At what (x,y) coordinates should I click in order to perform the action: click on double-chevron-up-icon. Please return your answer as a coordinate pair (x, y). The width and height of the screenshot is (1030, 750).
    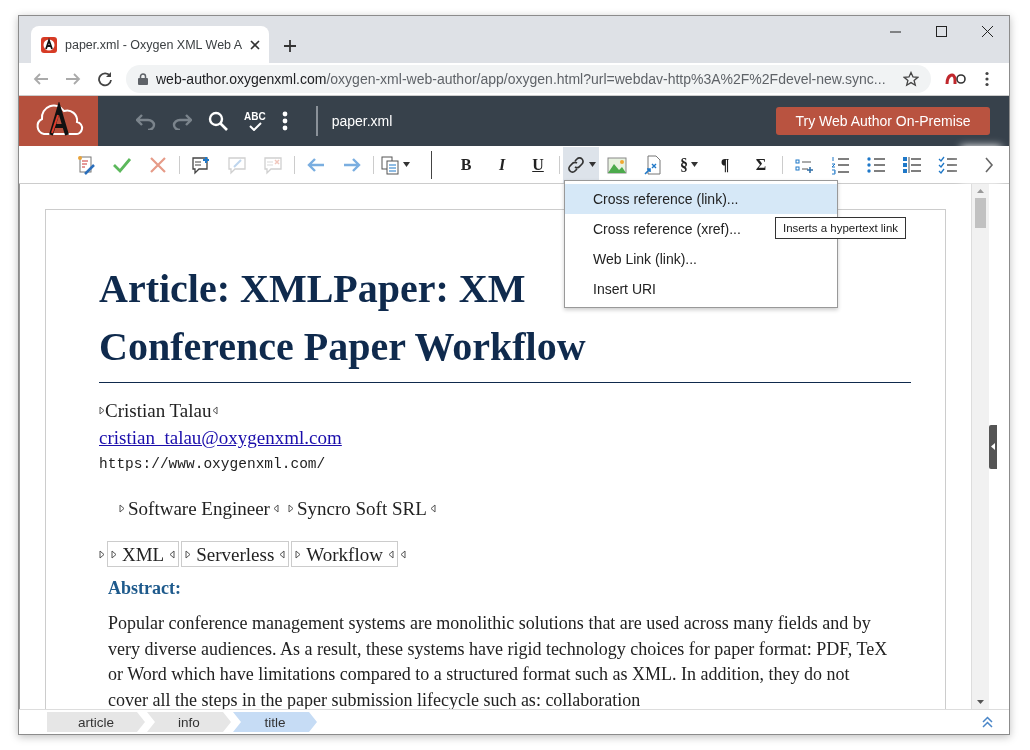
    Looking at the image, I should click on (987, 722).